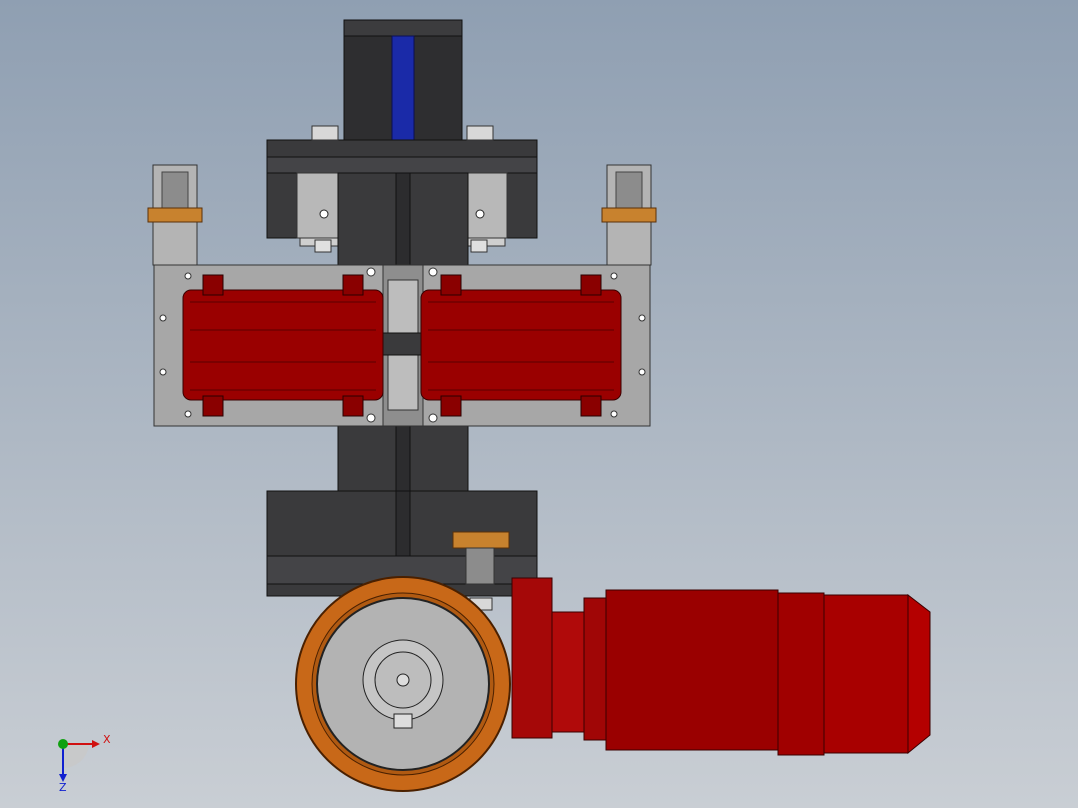 This screenshot has width=1078, height=808. What do you see at coordinates (325, 133) in the screenshot?
I see `hex-bolt-left` at bounding box center [325, 133].